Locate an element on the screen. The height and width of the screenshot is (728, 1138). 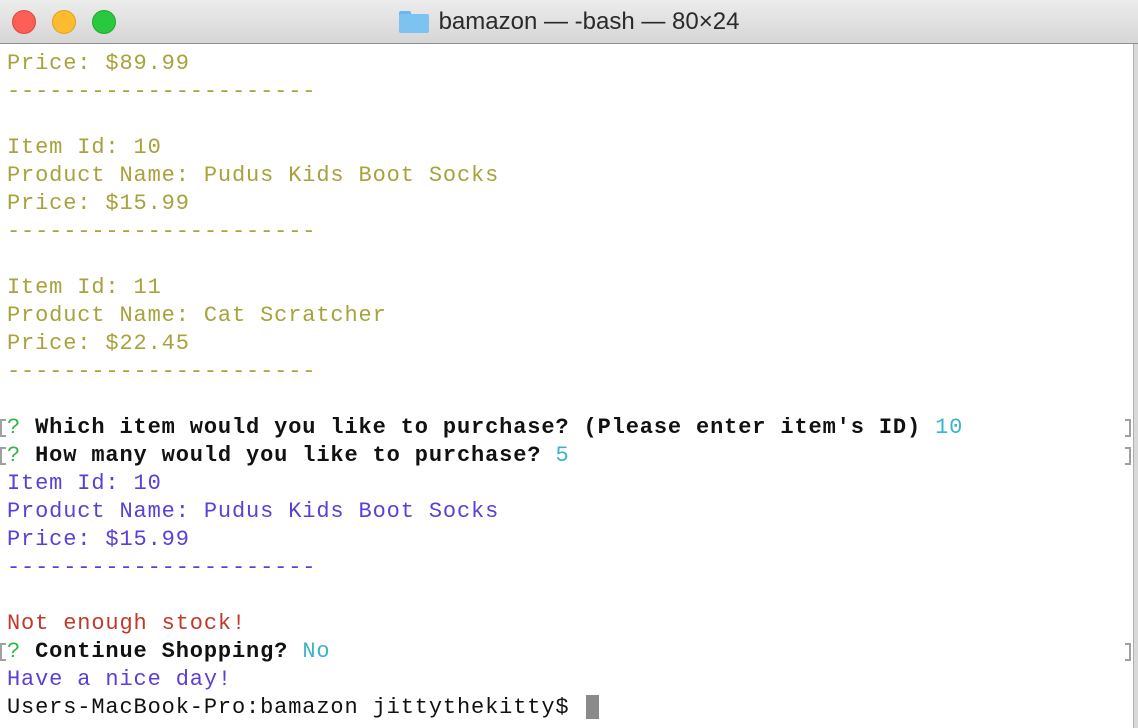
selected-line: Price: $15.99 is located at coordinates (98, 539).